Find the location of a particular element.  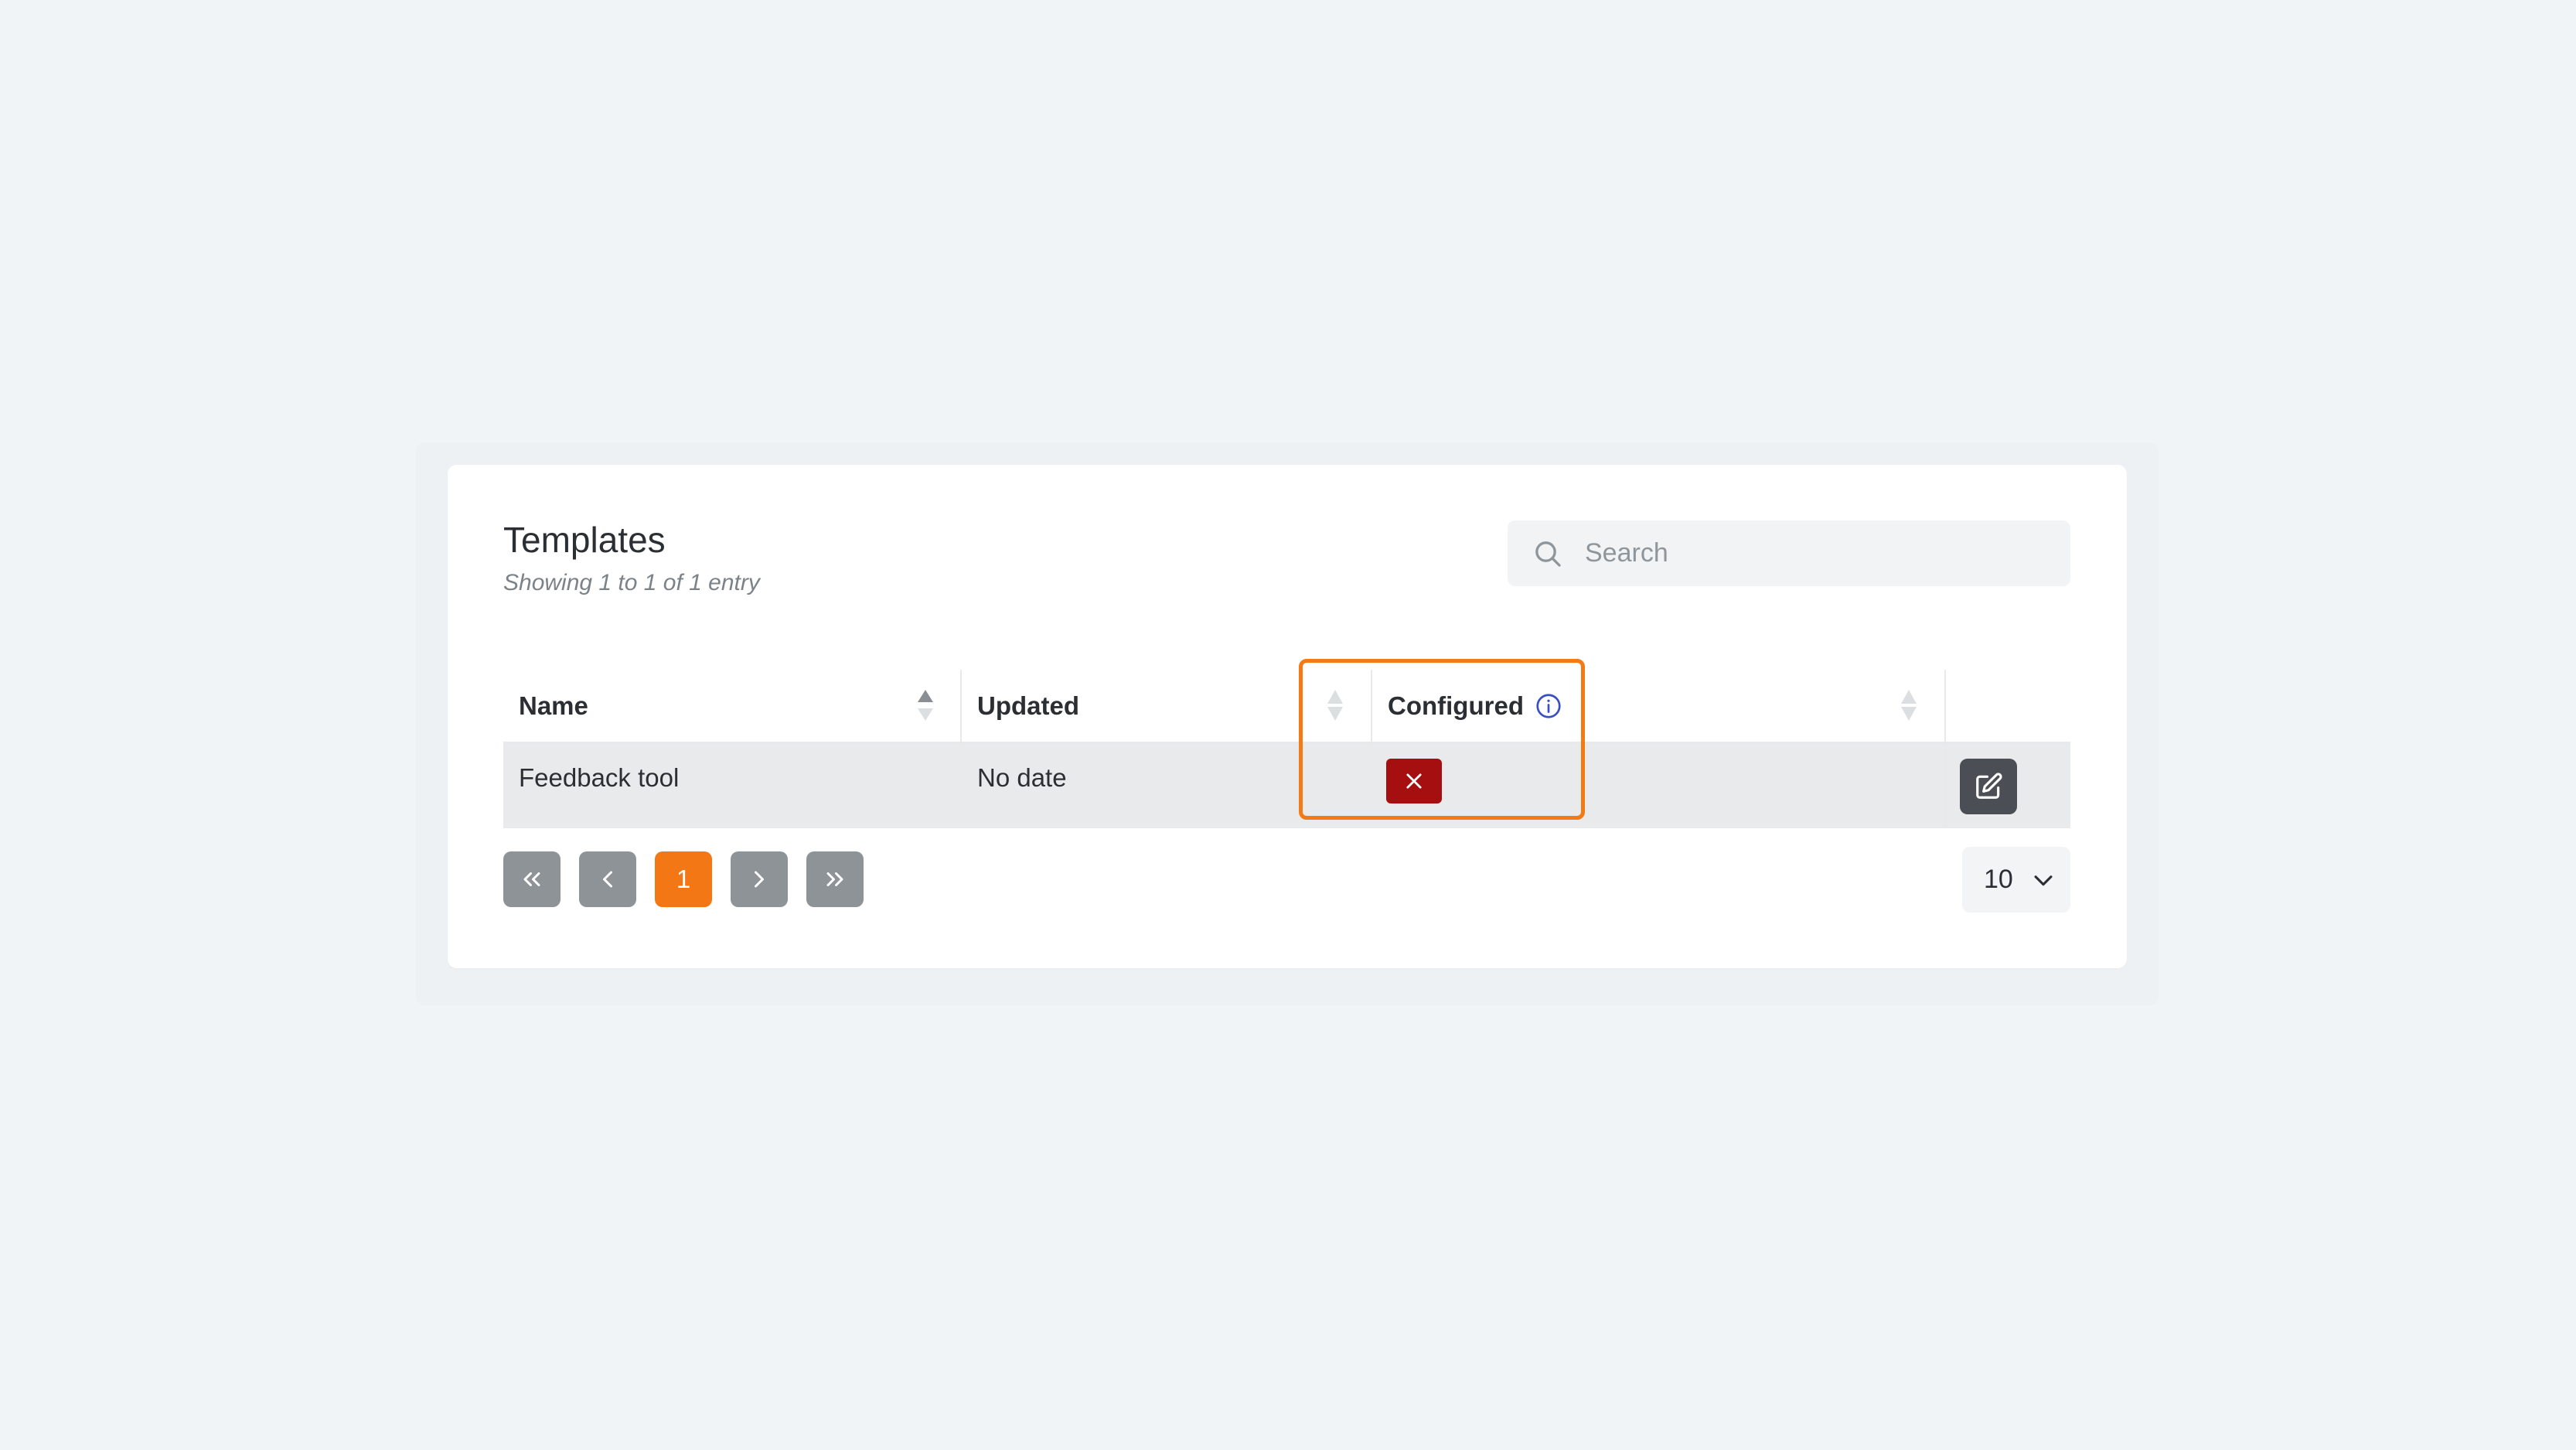

sort-ascending-icon is located at coordinates (925, 705).